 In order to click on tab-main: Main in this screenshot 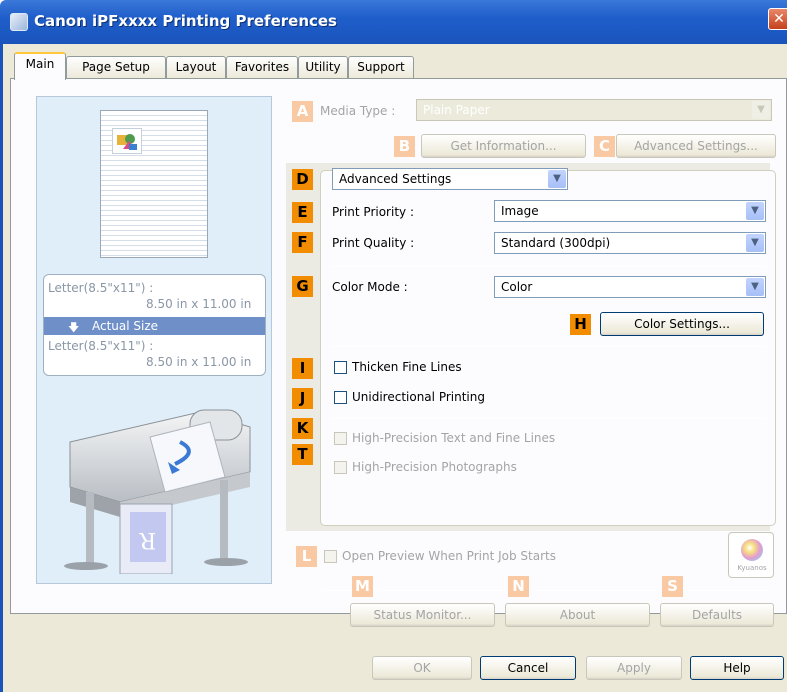, I will do `click(40, 66)`.